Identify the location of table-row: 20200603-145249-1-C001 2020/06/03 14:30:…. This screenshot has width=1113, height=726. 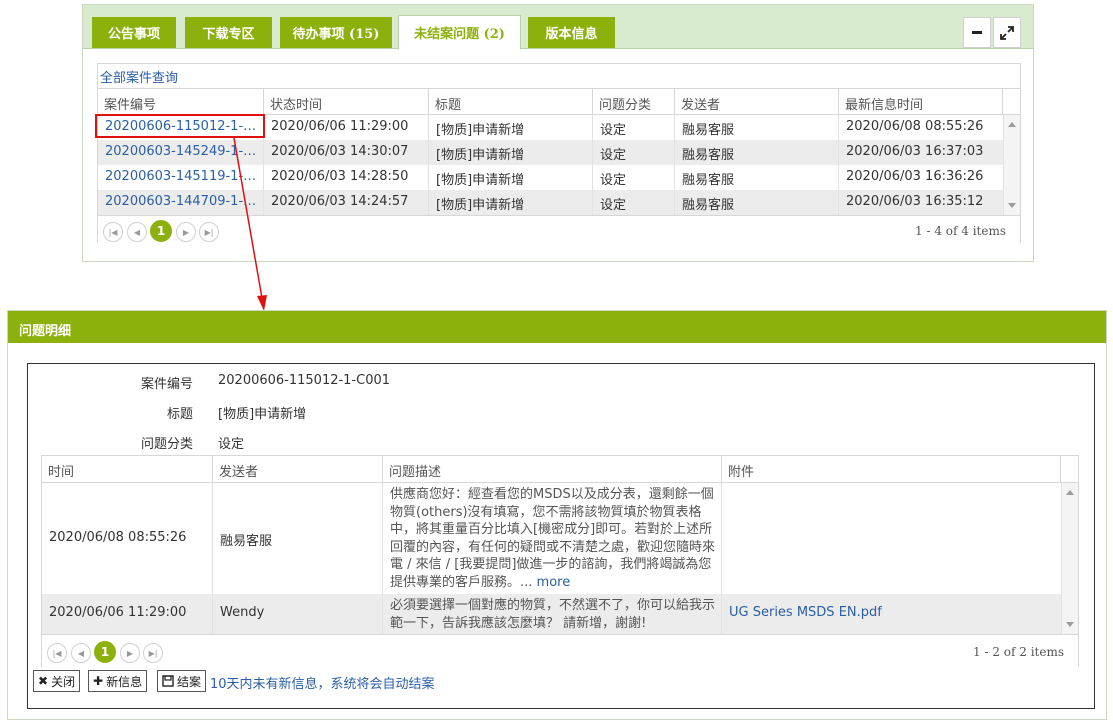
(550, 152).